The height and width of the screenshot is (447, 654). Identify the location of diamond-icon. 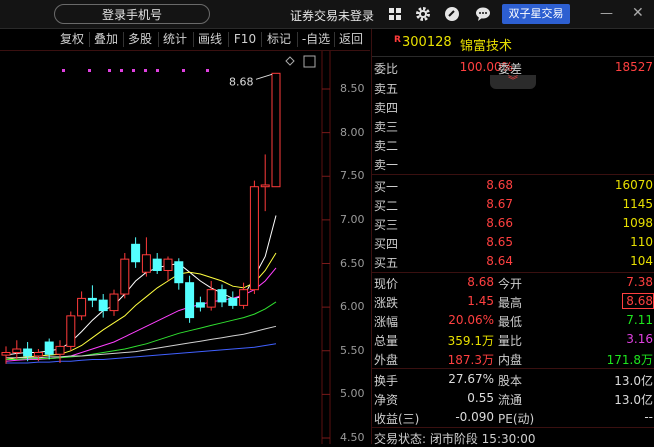
(290, 61).